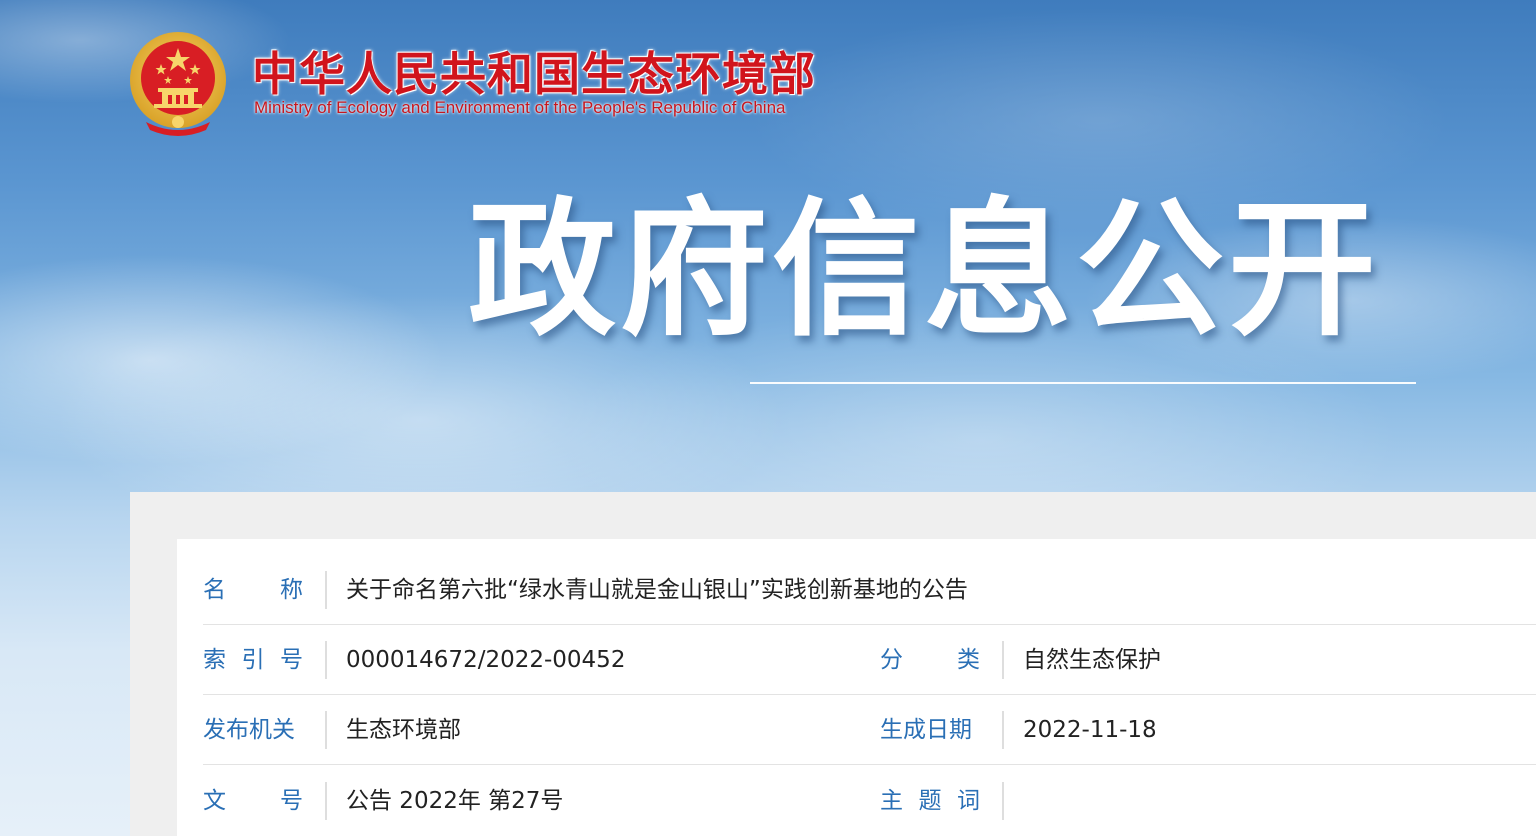  I want to click on value-created-date: 2022-11-18, so click(1090, 729).